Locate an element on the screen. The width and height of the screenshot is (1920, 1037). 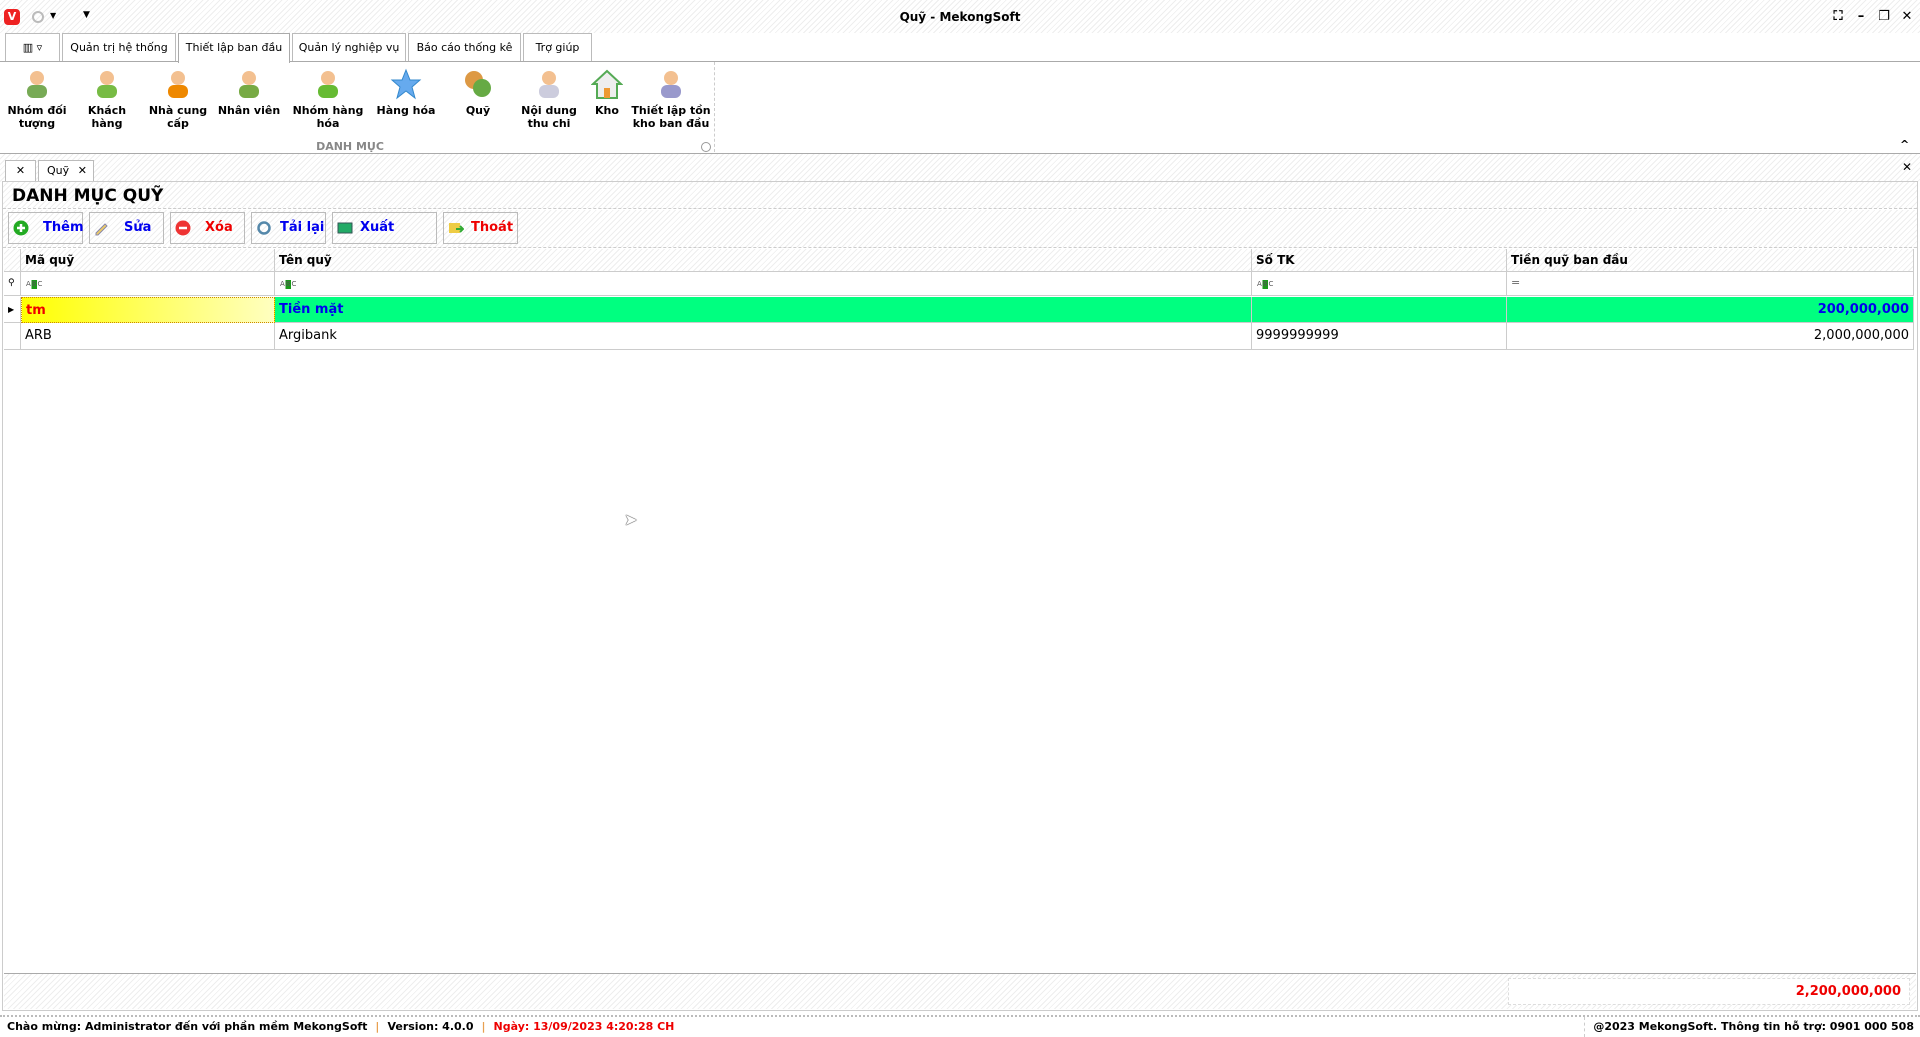
app-menu-button: ▥ ▿ is located at coordinates (32, 47).